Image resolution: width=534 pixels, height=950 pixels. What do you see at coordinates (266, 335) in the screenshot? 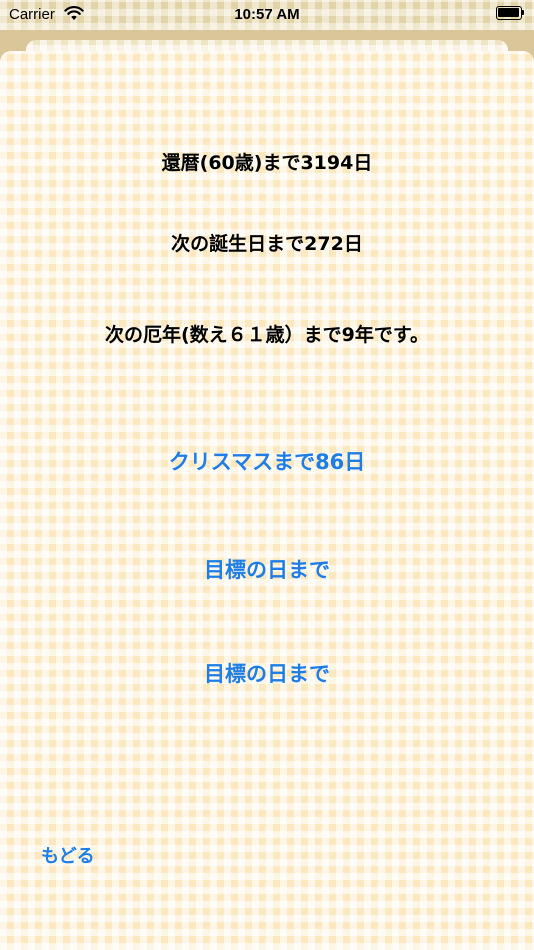
I see `yakudoshi-countdown: 次の厄年(数え６１歳）まで9年です。` at bounding box center [266, 335].